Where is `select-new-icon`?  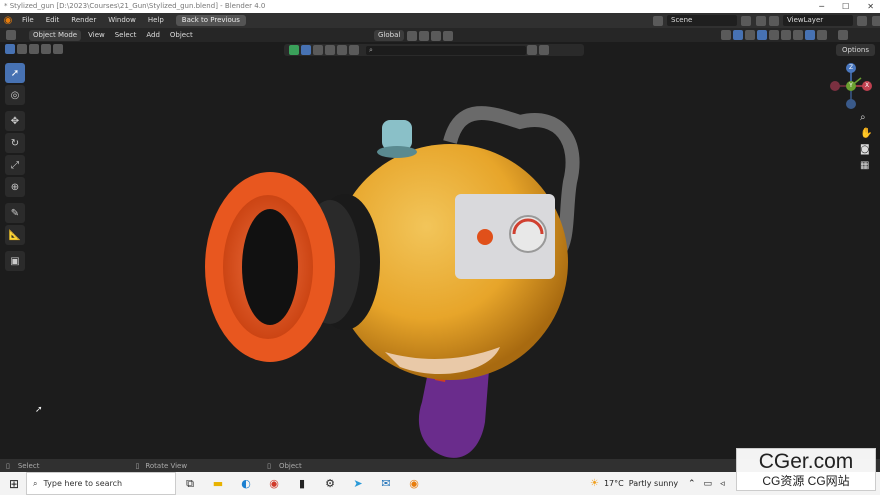 select-new-icon is located at coordinates (10, 49).